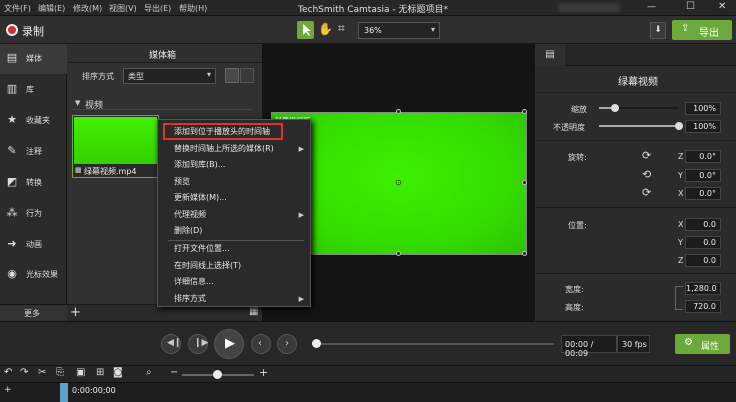  I want to click on list-view-icon, so click(232, 75).